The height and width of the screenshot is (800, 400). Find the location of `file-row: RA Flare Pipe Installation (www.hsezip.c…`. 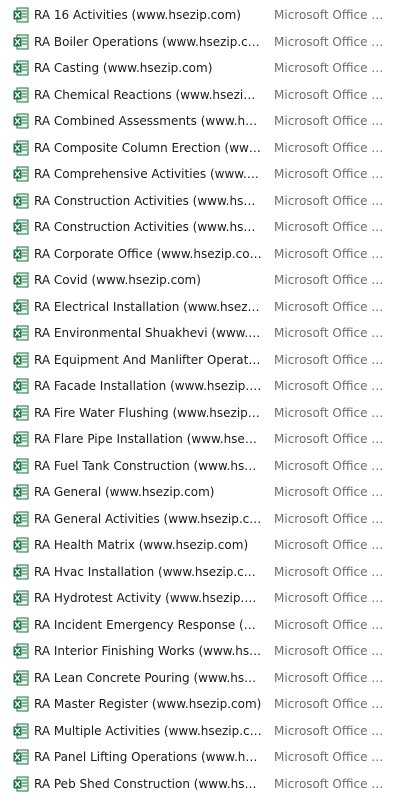

file-row: RA Flare Pipe Installation (www.hsezip.c… is located at coordinates (200, 439).